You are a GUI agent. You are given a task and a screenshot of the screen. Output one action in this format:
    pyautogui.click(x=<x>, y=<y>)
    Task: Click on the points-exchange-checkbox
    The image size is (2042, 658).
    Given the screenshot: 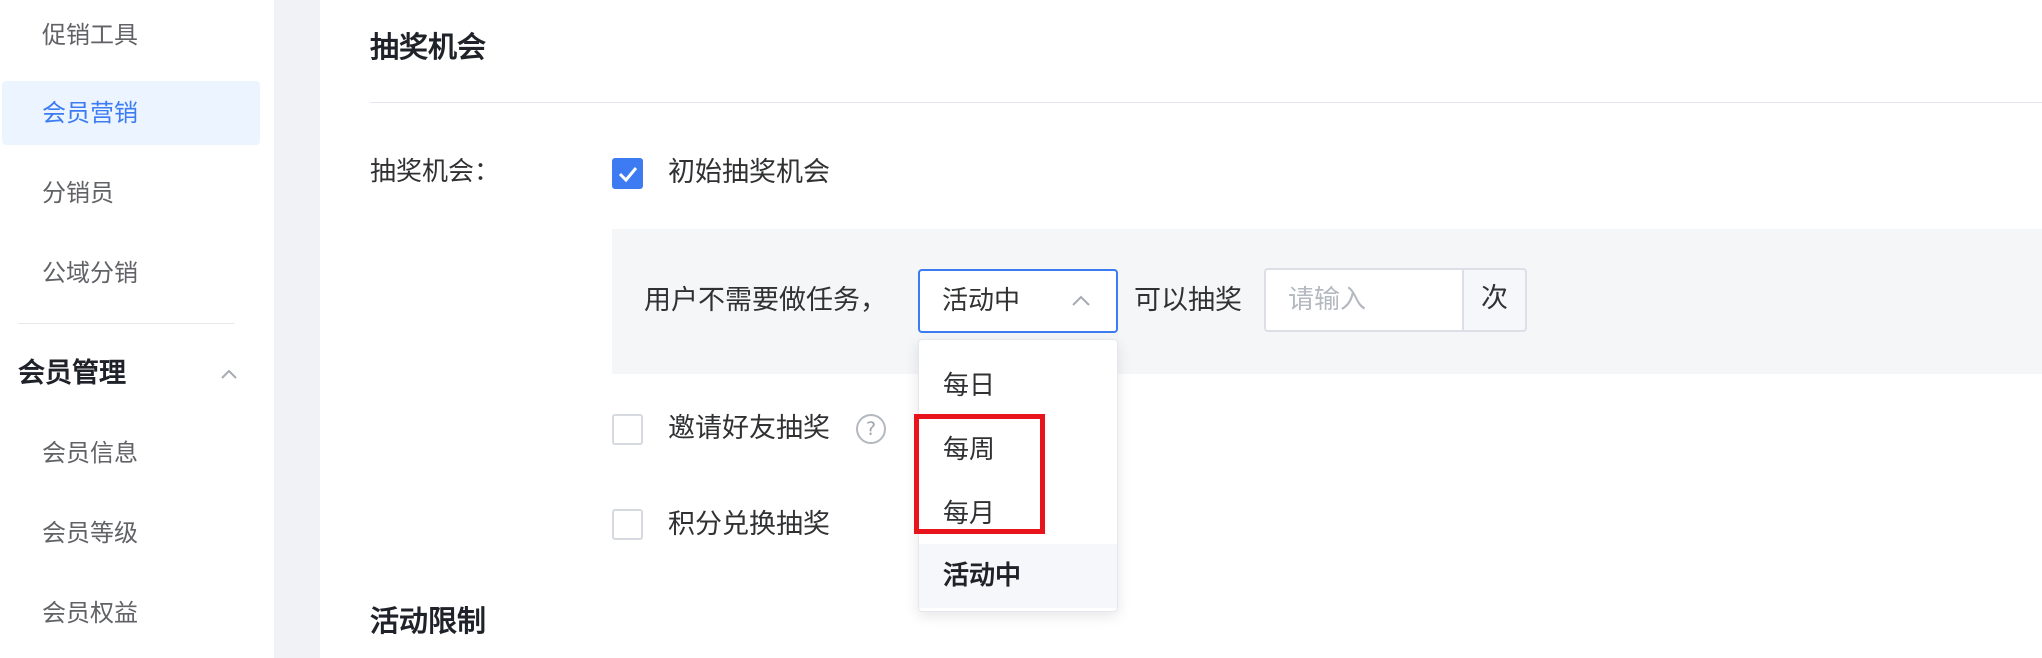 What is the action you would take?
    pyautogui.click(x=627, y=524)
    